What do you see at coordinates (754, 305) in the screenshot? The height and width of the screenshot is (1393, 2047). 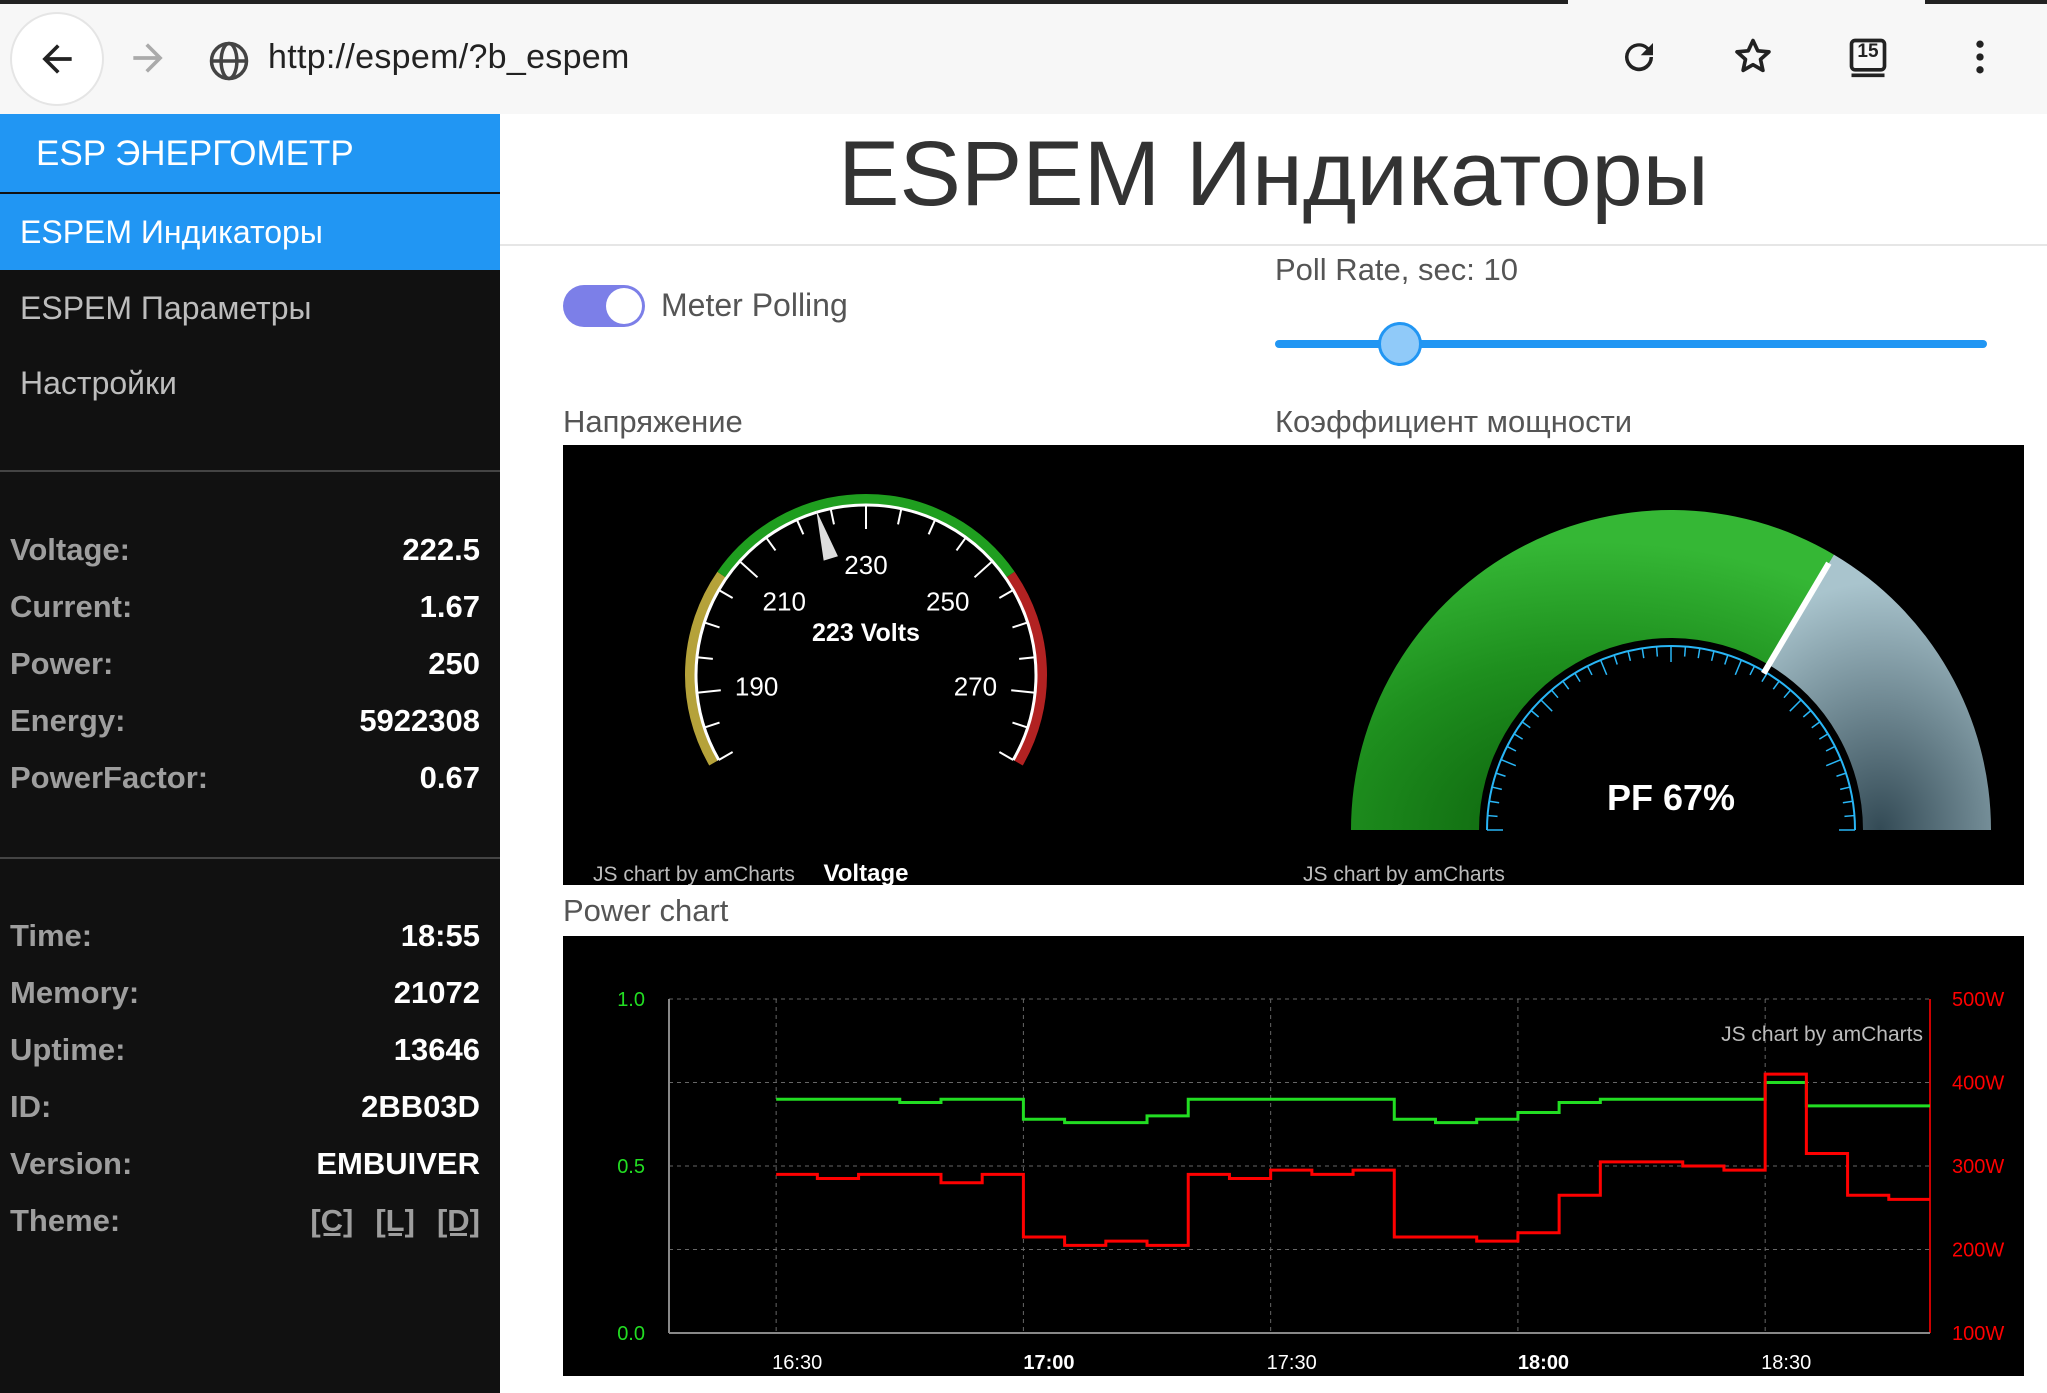 I see `meter-polling-label: Meter Polling` at bounding box center [754, 305].